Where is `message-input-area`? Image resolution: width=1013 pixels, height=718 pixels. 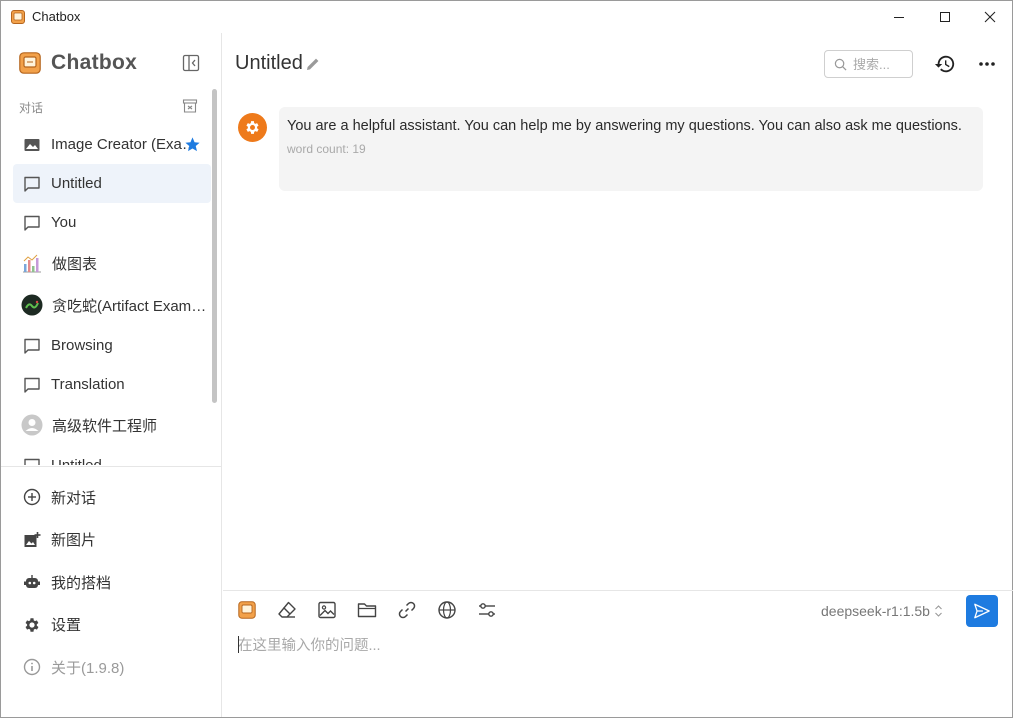
message-input-area is located at coordinates (598, 664).